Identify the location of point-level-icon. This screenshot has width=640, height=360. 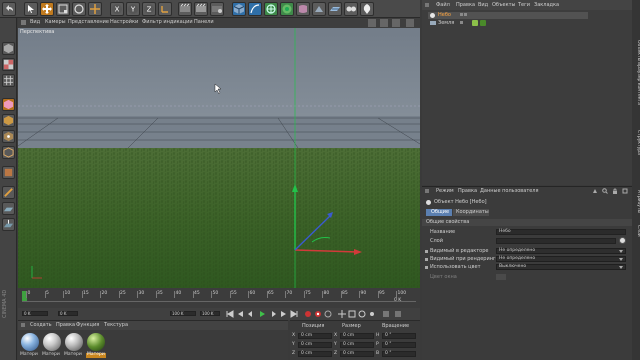
(386, 314).